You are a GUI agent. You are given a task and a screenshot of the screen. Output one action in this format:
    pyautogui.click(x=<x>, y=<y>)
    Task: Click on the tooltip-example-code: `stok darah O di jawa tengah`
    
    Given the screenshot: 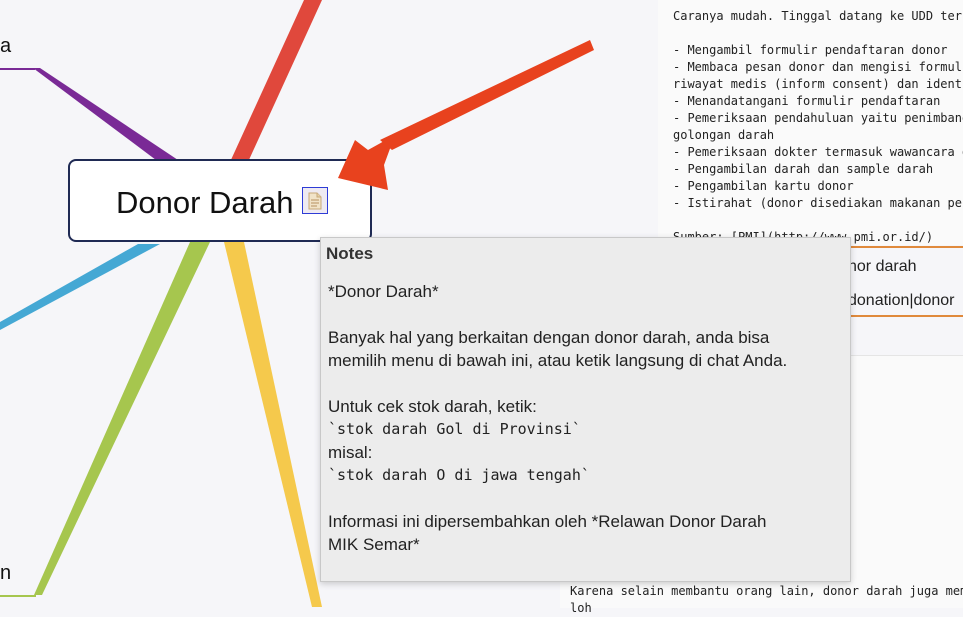 What is the action you would take?
    pyautogui.click(x=459, y=475)
    